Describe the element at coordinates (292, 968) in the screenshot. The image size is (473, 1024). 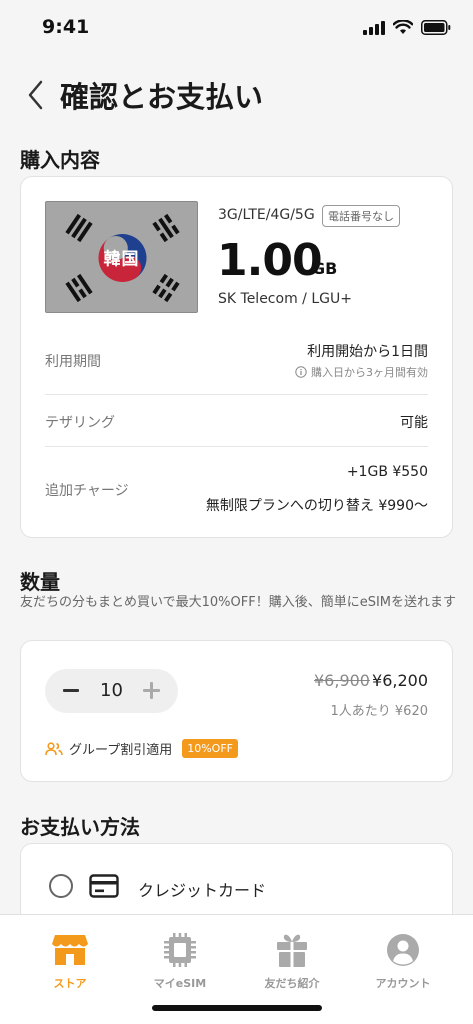
I see `tab-refer-friend: 友だち紹介` at that location.